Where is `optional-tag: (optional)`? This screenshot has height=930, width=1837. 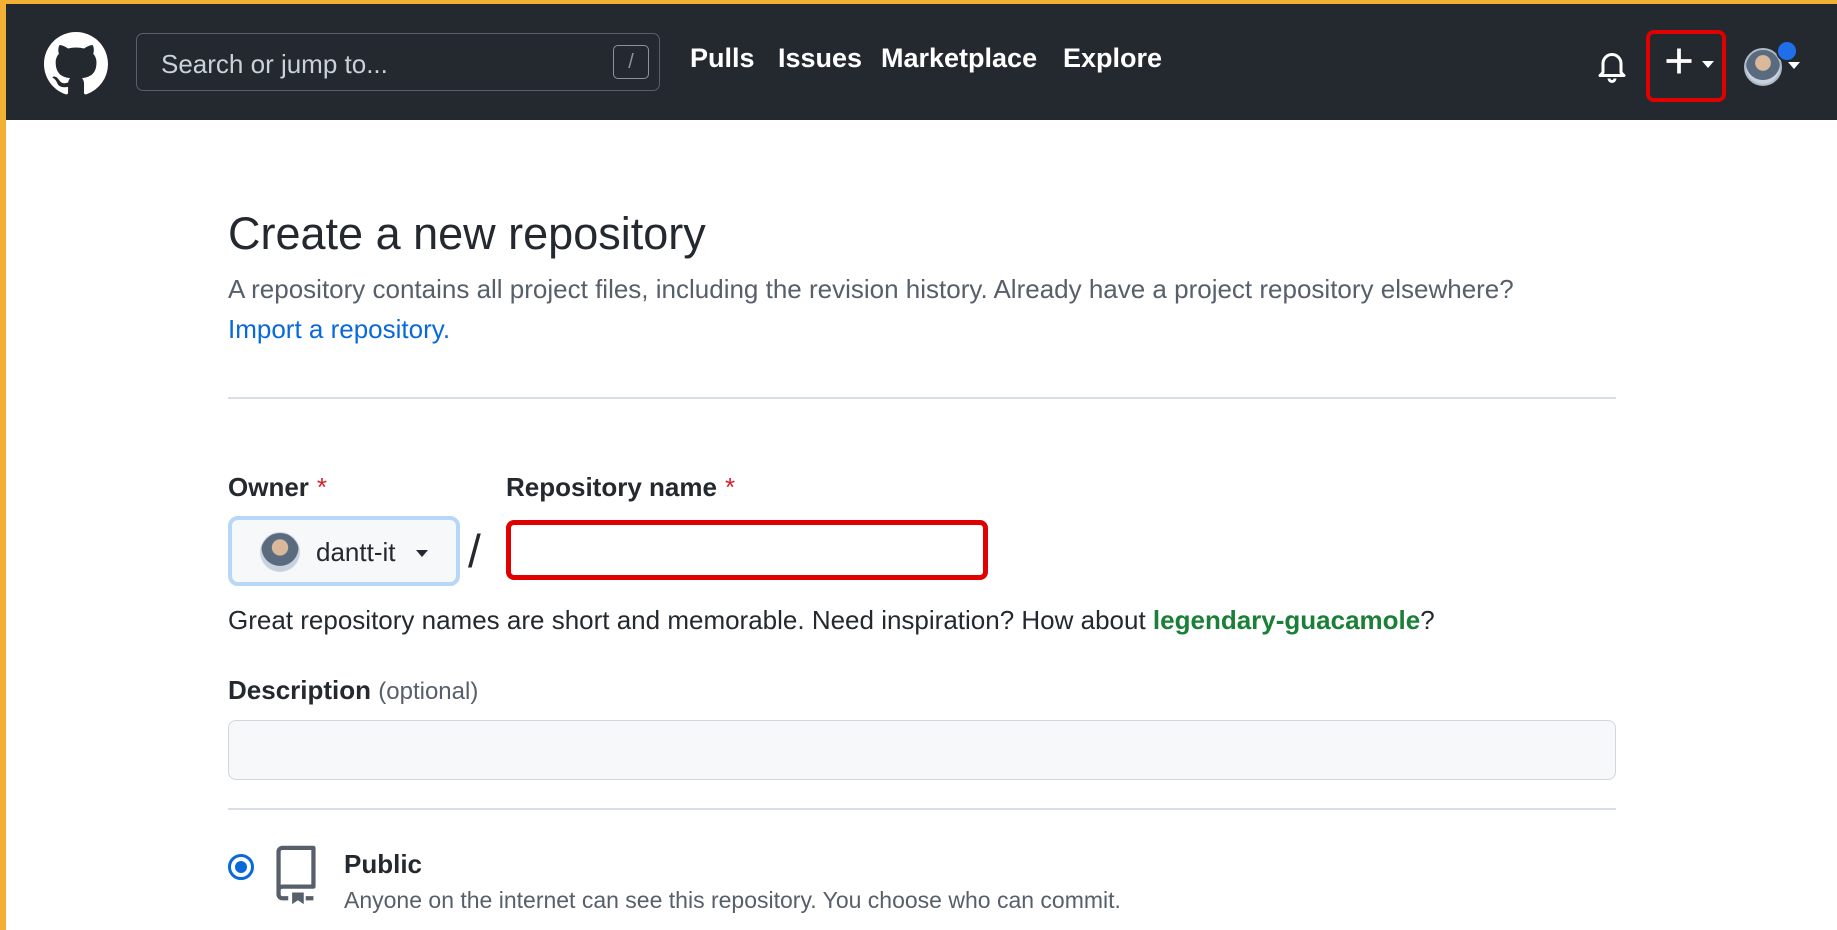 optional-tag: (optional) is located at coordinates (428, 691).